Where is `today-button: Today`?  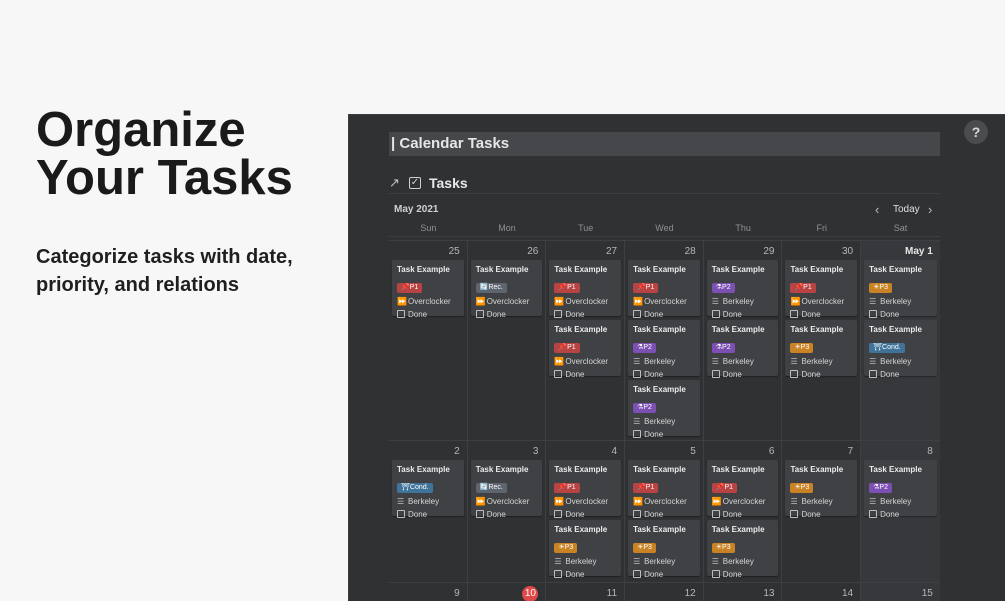 today-button: Today is located at coordinates (906, 209).